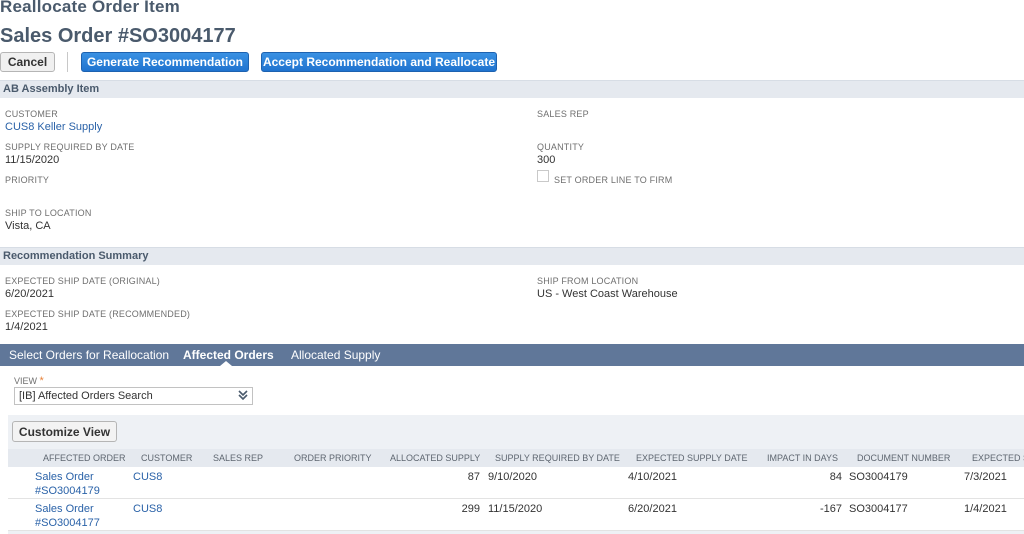 The height and width of the screenshot is (534, 1024). What do you see at coordinates (41, 381) in the screenshot?
I see `required-mark: *` at bounding box center [41, 381].